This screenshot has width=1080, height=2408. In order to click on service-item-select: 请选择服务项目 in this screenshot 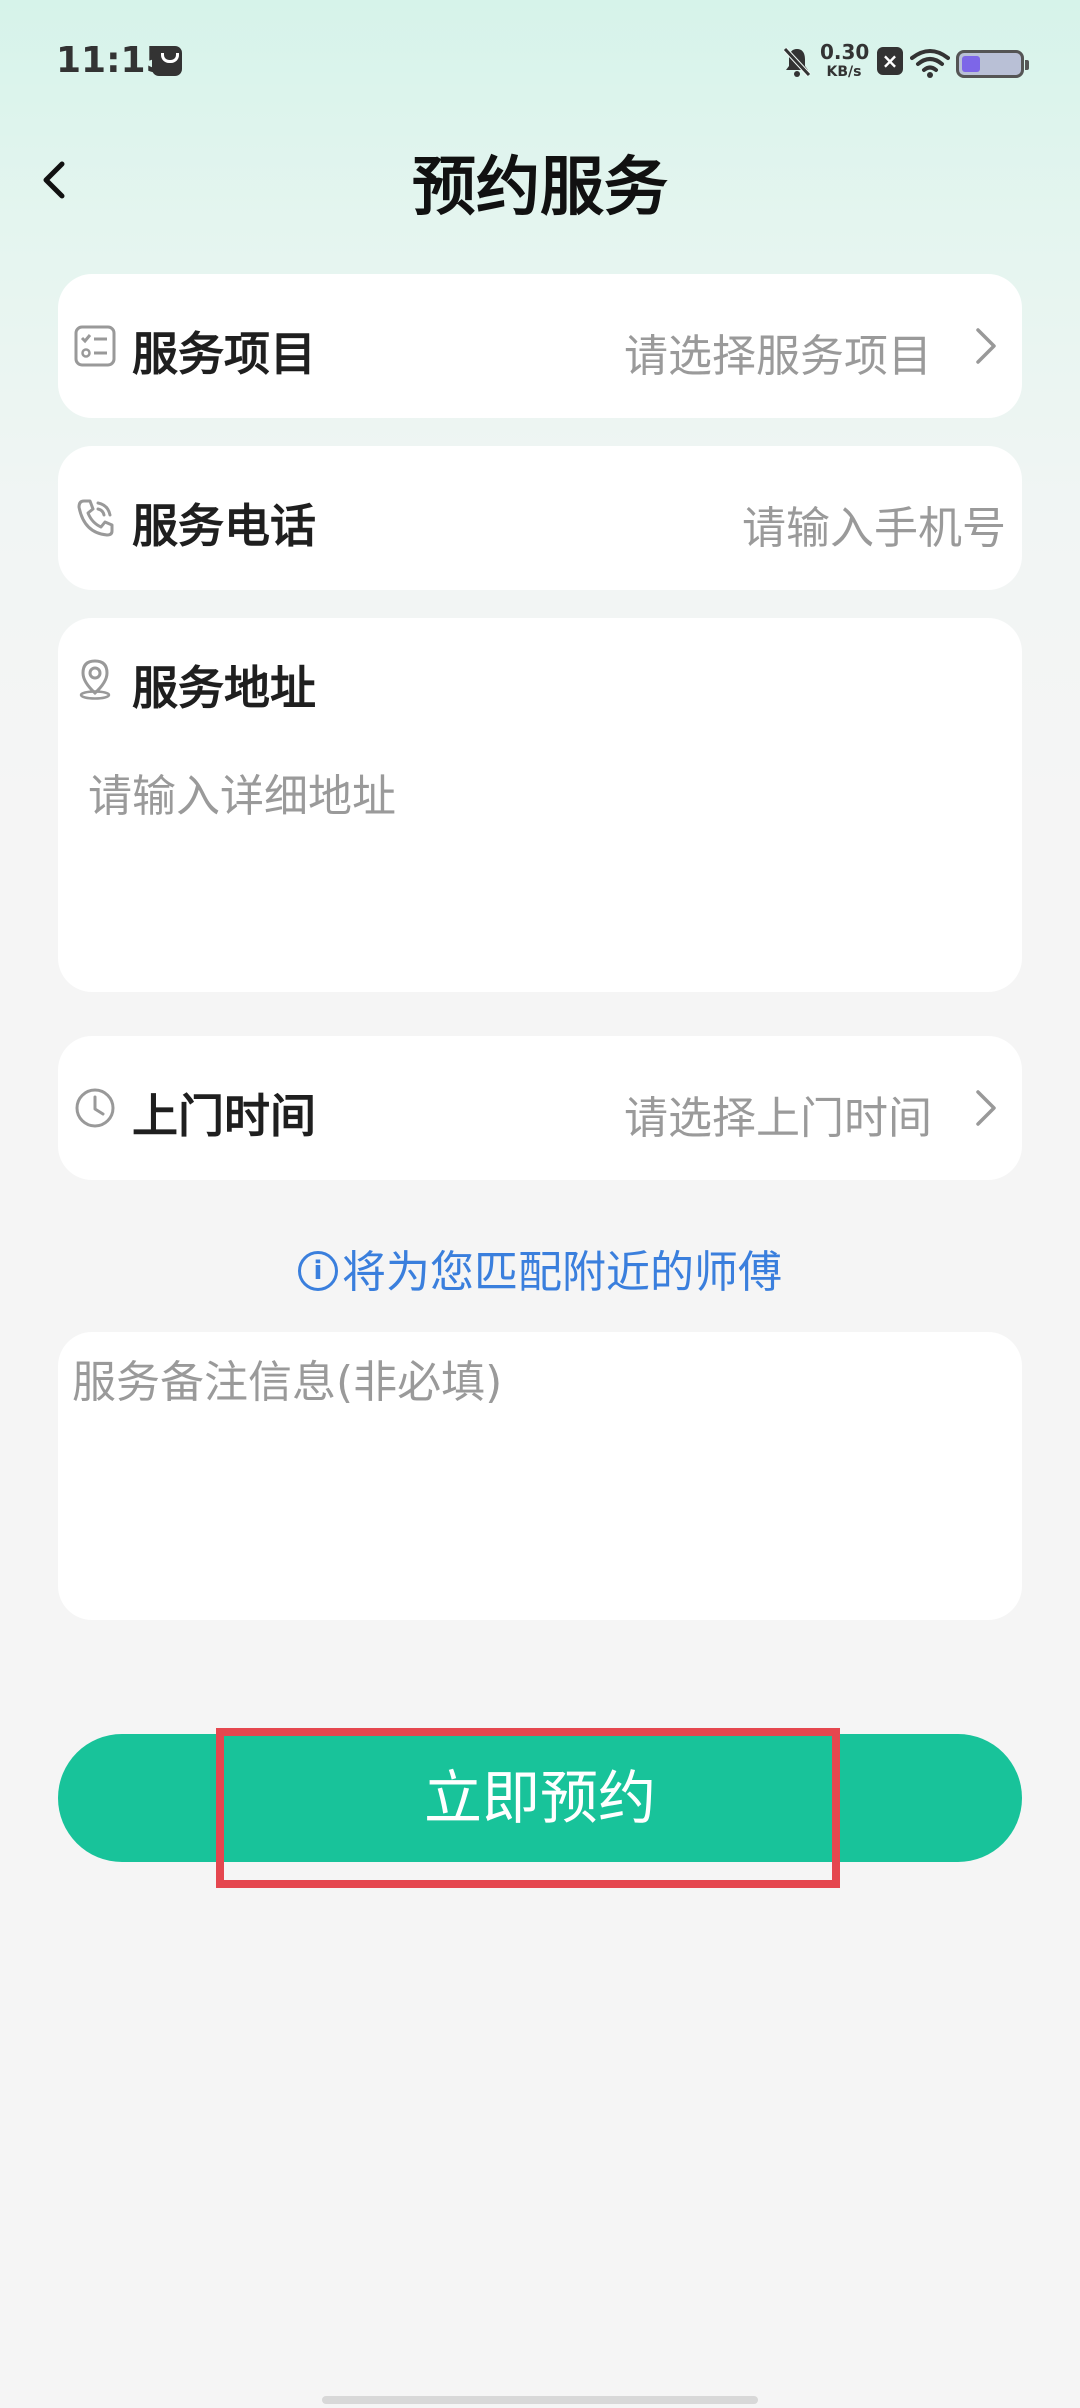, I will do `click(778, 352)`.